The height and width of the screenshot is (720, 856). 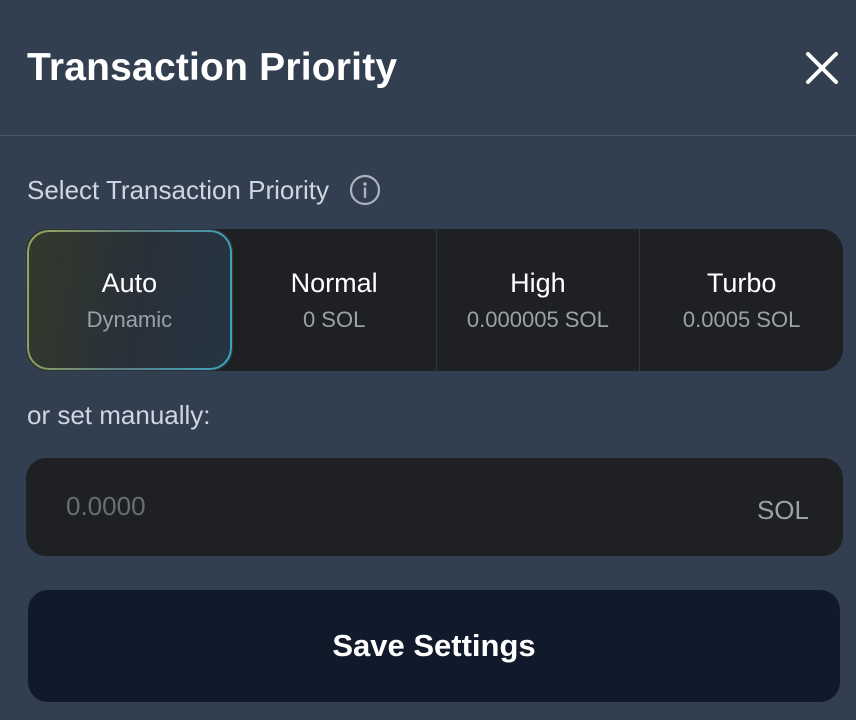 What do you see at coordinates (365, 190) in the screenshot?
I see `info-icon` at bounding box center [365, 190].